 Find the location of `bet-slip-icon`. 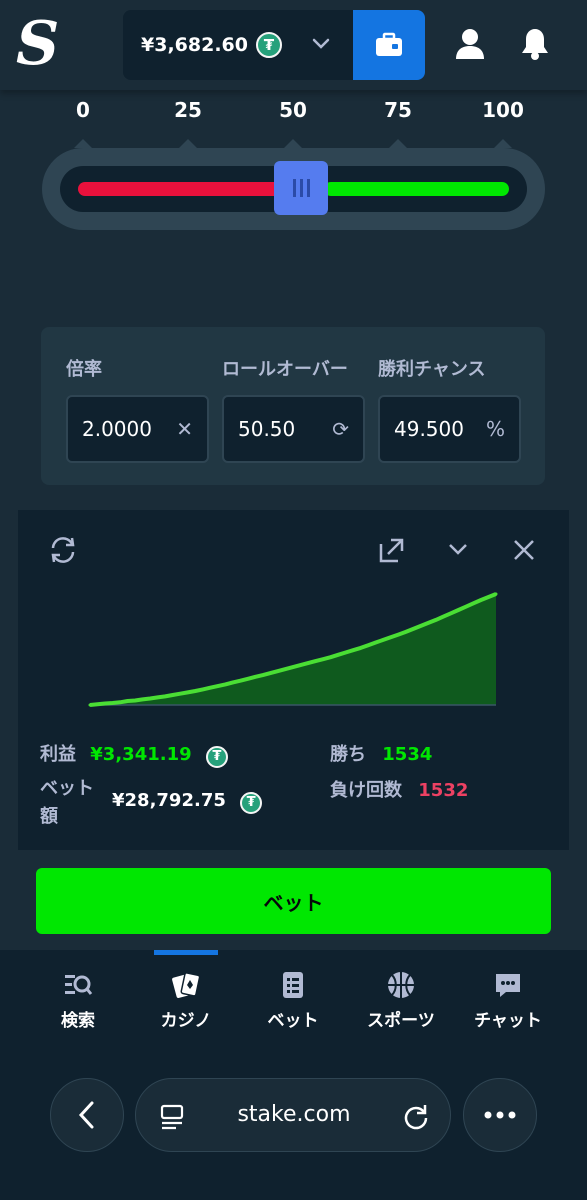

bet-slip-icon is located at coordinates (293, 985).